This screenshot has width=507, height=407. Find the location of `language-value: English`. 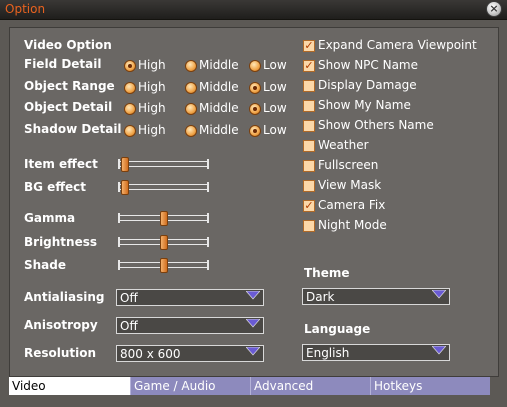

language-value: English is located at coordinates (328, 353).